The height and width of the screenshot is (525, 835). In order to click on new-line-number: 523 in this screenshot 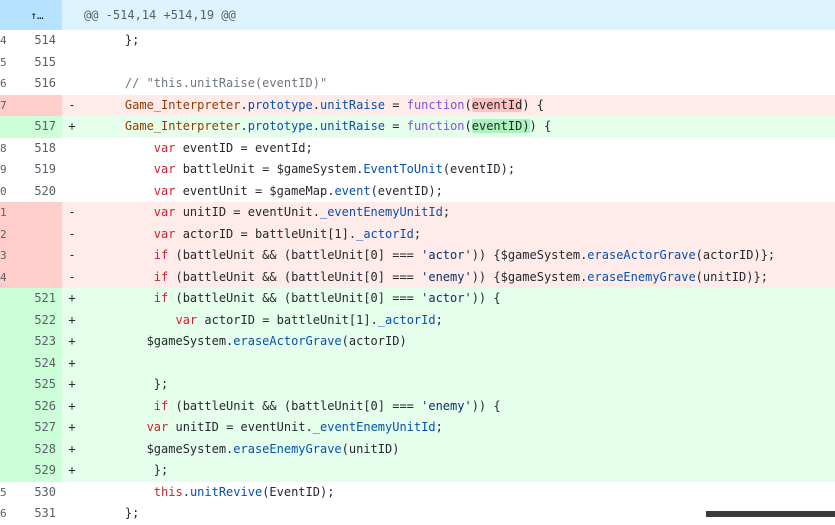, I will do `click(34, 342)`.